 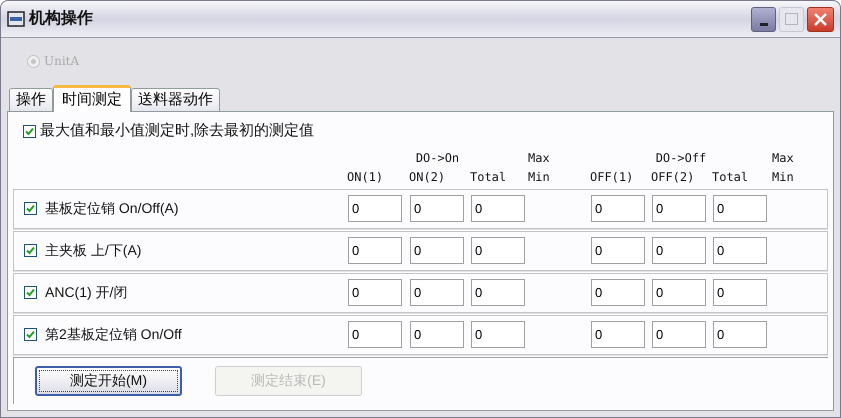 I want to click on maximize-icon, so click(x=791, y=19).